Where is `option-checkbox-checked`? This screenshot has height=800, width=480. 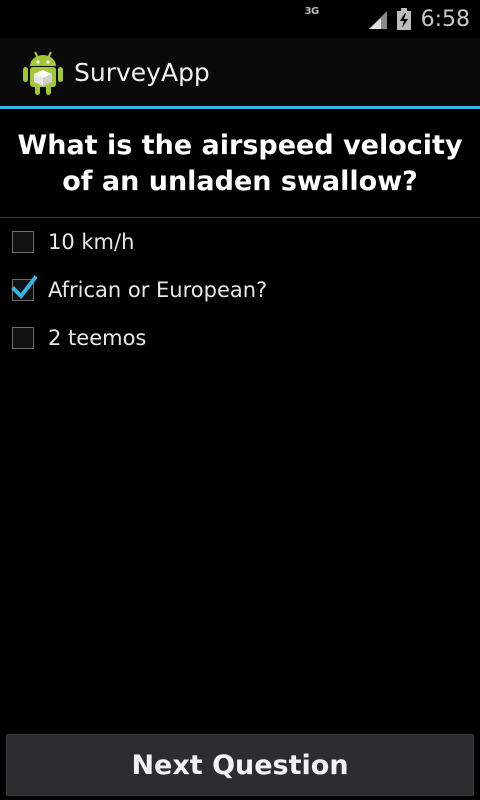
option-checkbox-checked is located at coordinates (24, 288).